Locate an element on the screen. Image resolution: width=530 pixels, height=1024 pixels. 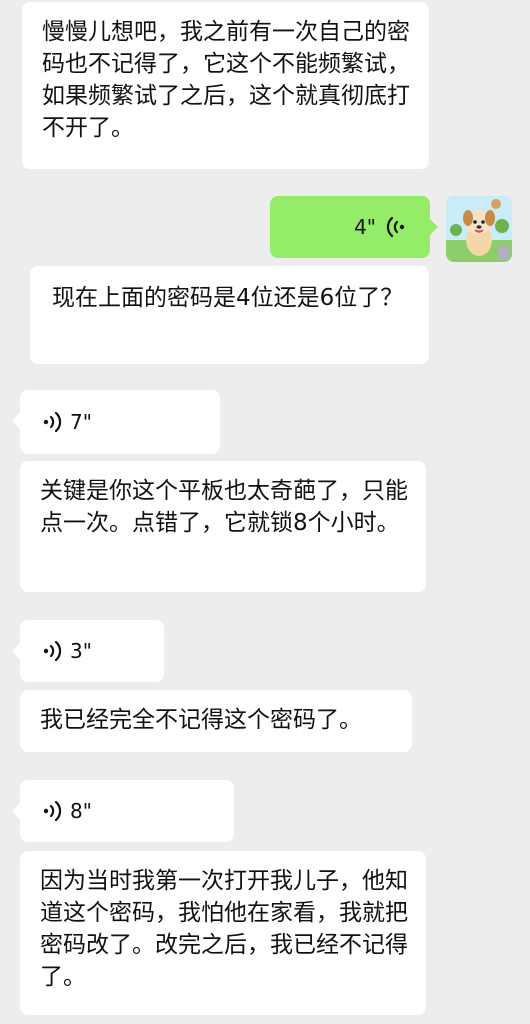
message-bubble: 关键是你这个平板也太奇葩了，只能点一次。点错了，它就锁8个小时。 is located at coordinates (223, 526).